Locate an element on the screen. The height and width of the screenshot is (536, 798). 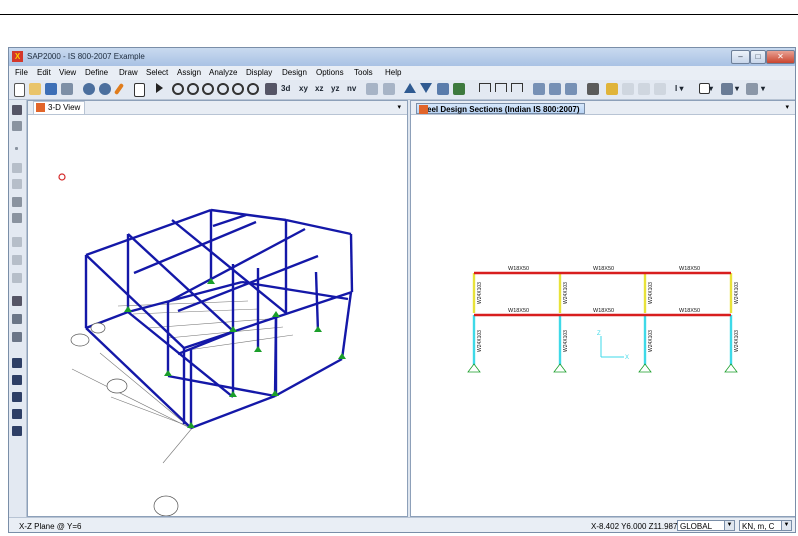
snap-lines-icon is located at coordinates (17, 431).